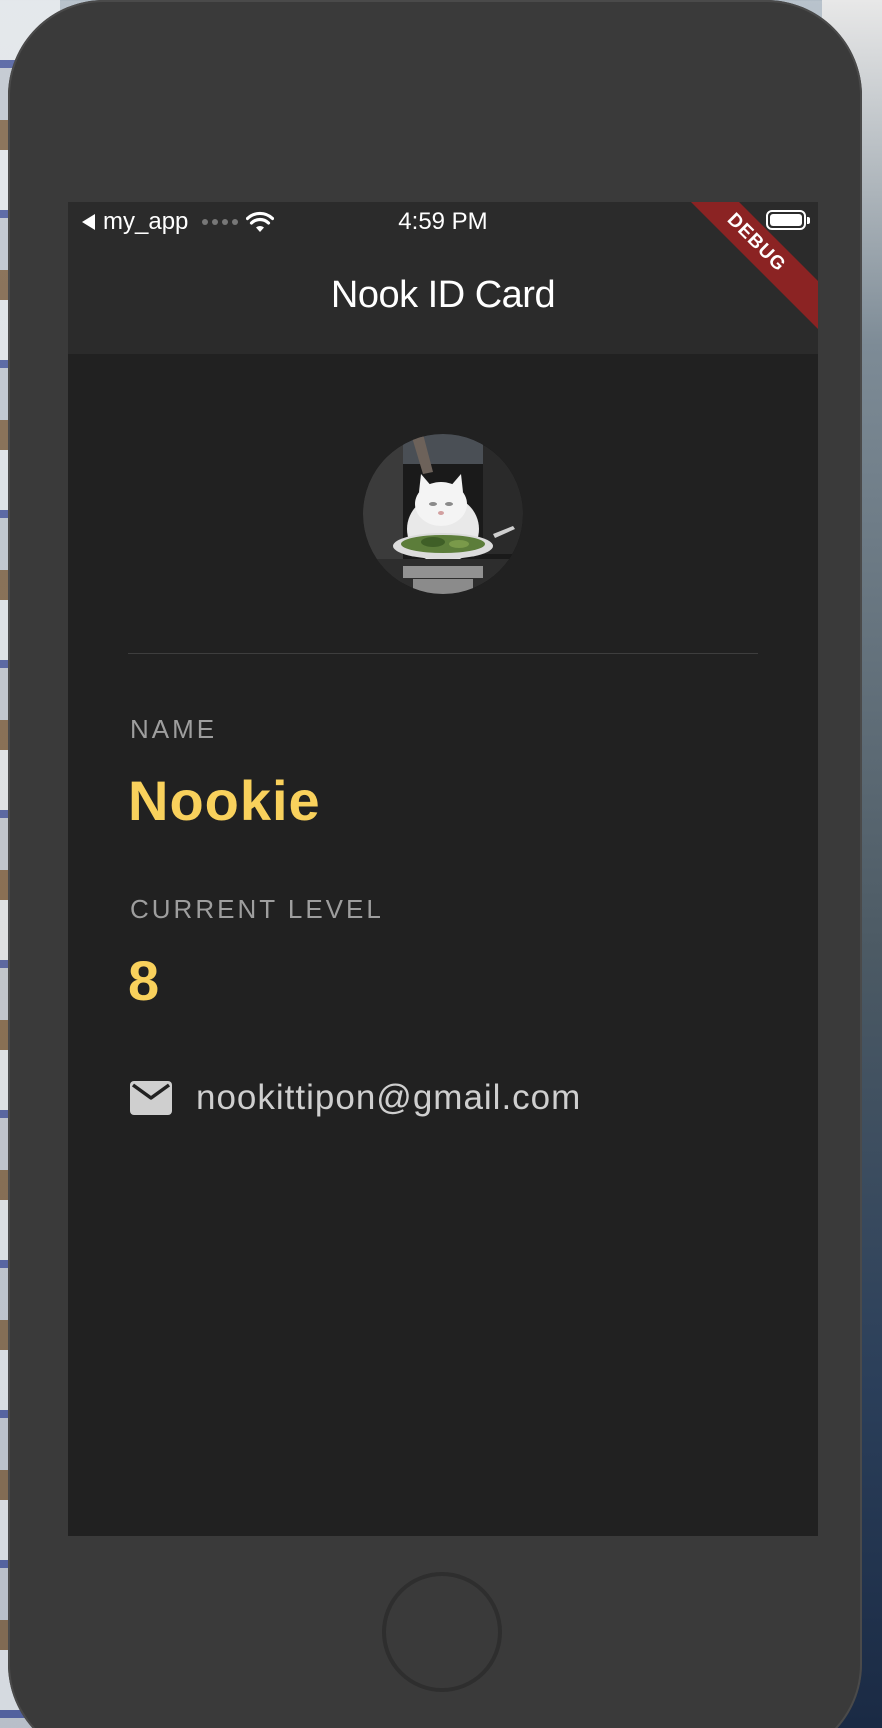 The image size is (882, 1728). What do you see at coordinates (388, 1098) in the screenshot?
I see `email-text: nookittipon@gmail.com` at bounding box center [388, 1098].